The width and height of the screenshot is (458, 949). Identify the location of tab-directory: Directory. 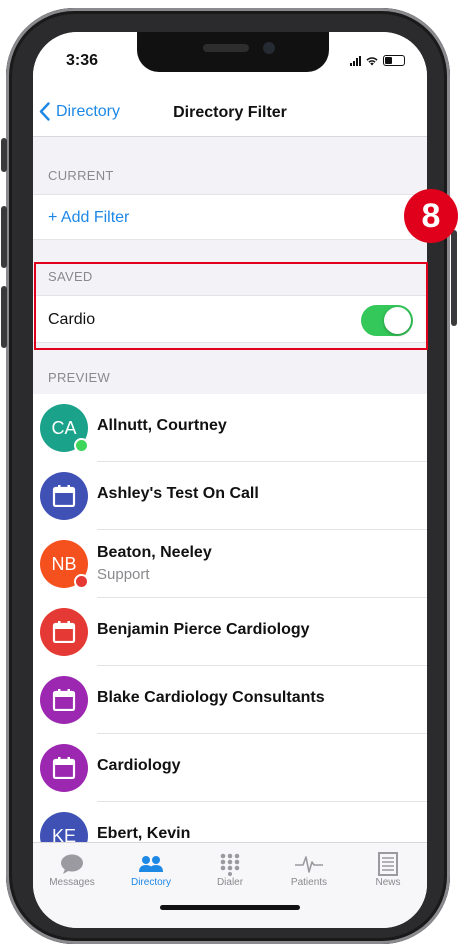
(151, 869).